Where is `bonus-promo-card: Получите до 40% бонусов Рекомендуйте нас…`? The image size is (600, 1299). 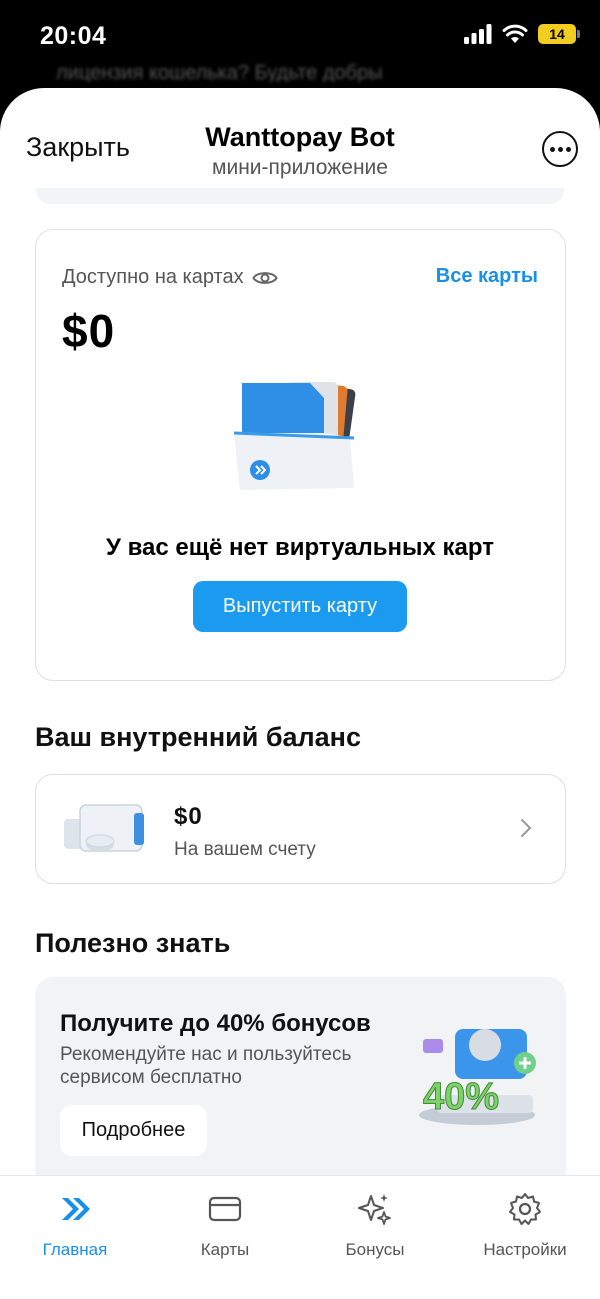 bonus-promo-card: Получите до 40% бонусов Рекомендуйте нас… is located at coordinates (300, 1082).